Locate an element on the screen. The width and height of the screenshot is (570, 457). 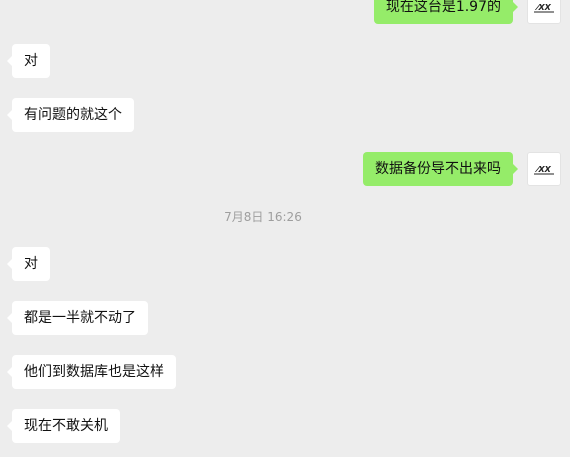
message-row-incoming: 他们到数据库也是这样 is located at coordinates (285, 372).